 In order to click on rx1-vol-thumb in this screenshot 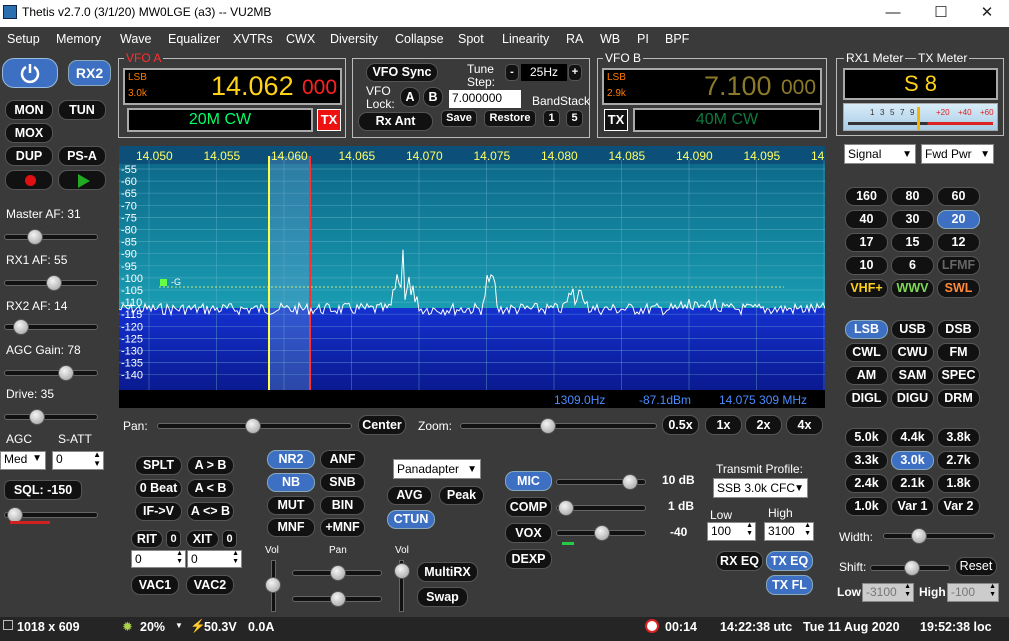, I will do `click(273, 585)`.